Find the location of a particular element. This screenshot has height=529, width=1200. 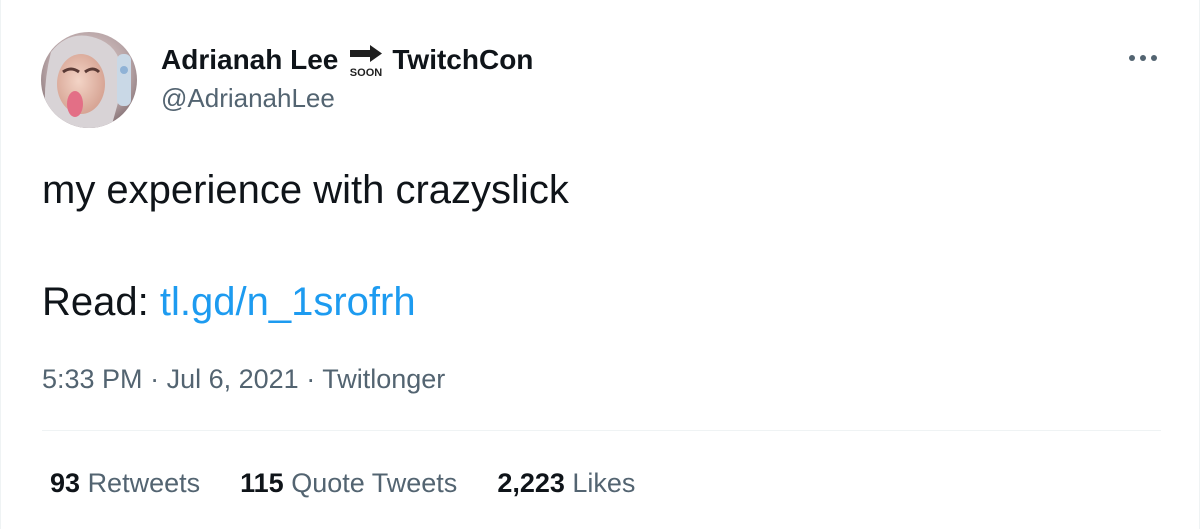

display-name-suffix: TwitchCon is located at coordinates (462, 60).